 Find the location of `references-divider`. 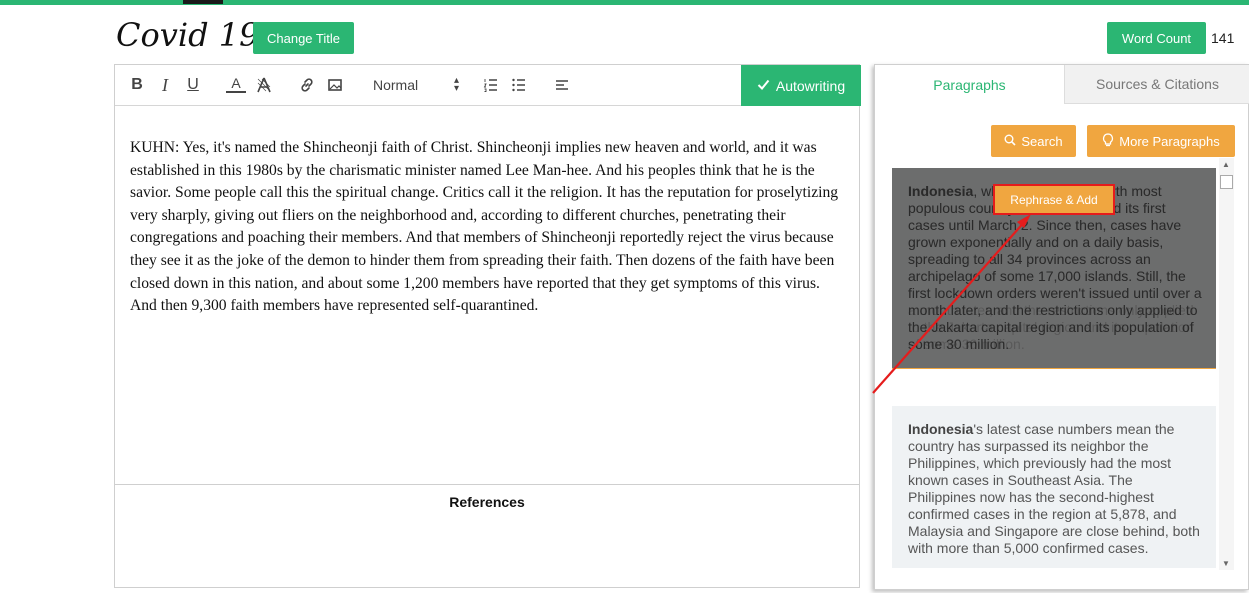

references-divider is located at coordinates (487, 484).